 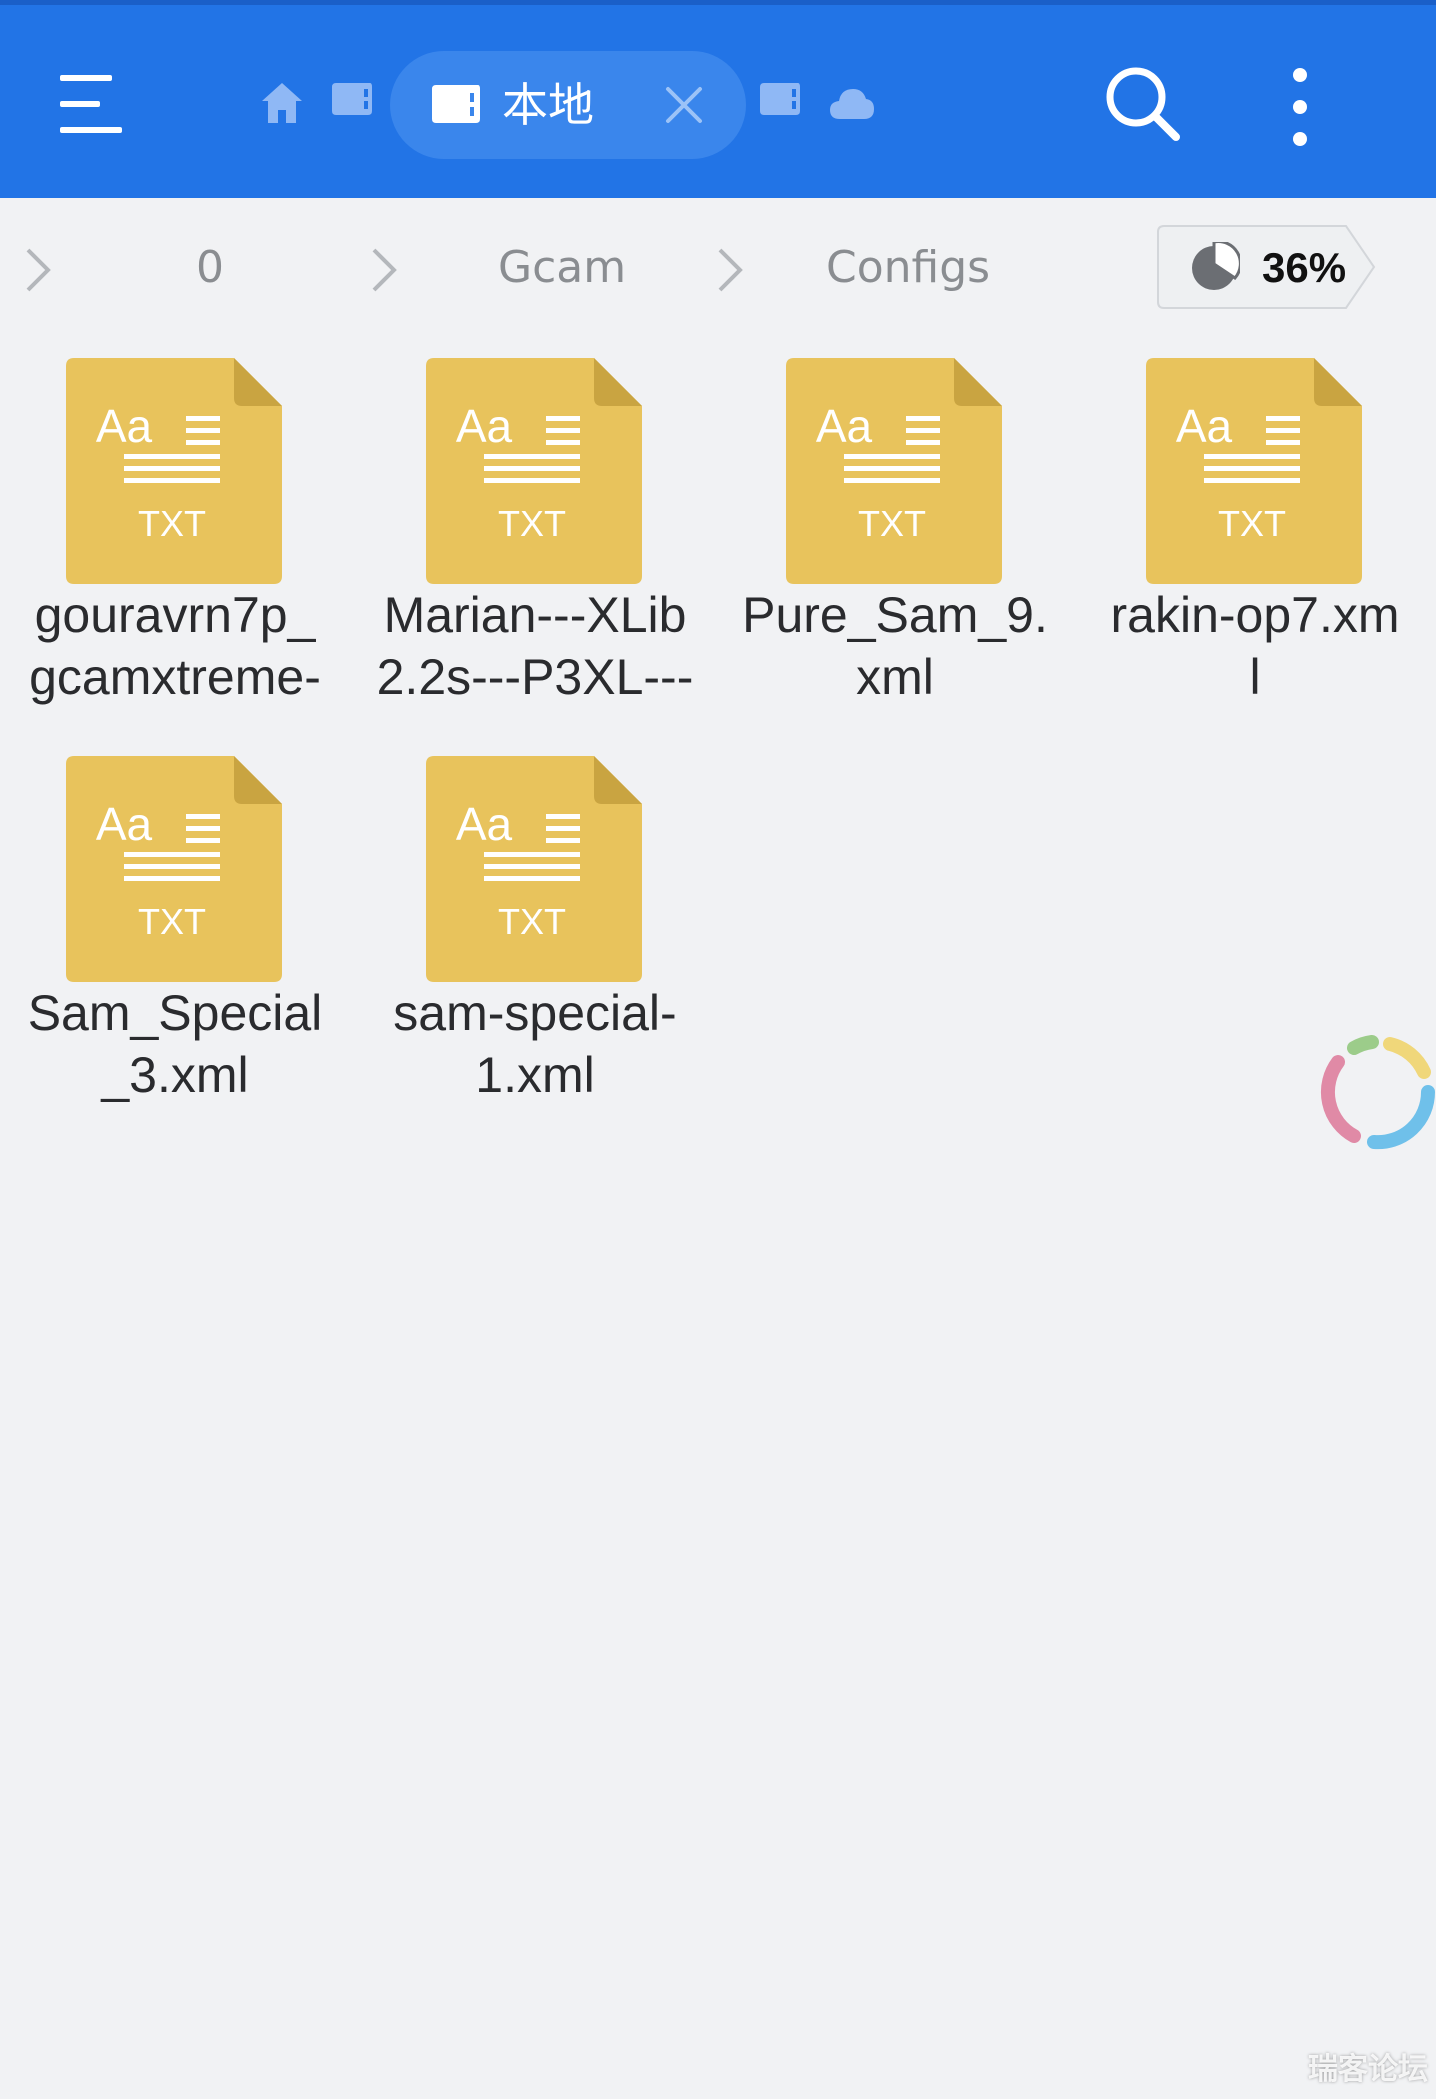 What do you see at coordinates (1378, 1092) in the screenshot?
I see `loading-spinner-icon` at bounding box center [1378, 1092].